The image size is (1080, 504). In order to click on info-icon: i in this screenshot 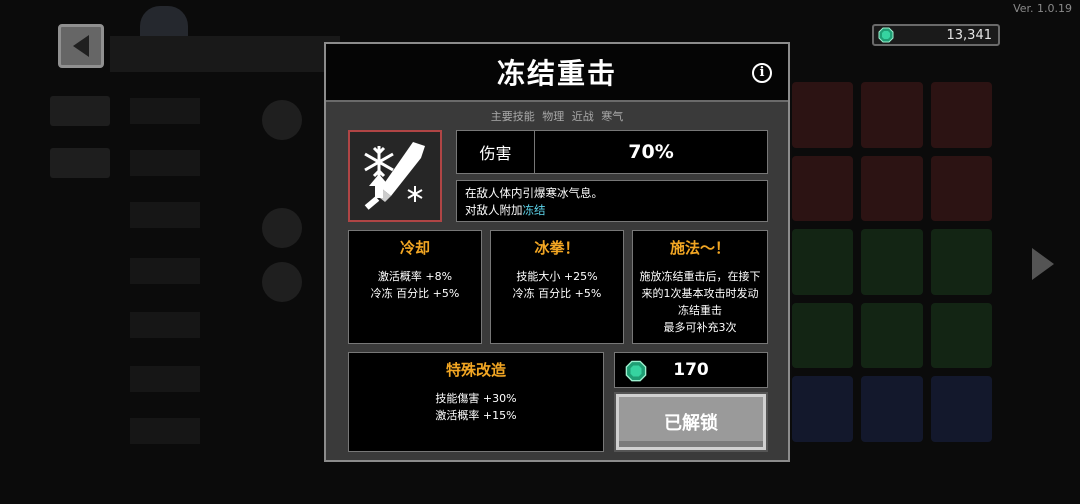, I will do `click(762, 73)`.